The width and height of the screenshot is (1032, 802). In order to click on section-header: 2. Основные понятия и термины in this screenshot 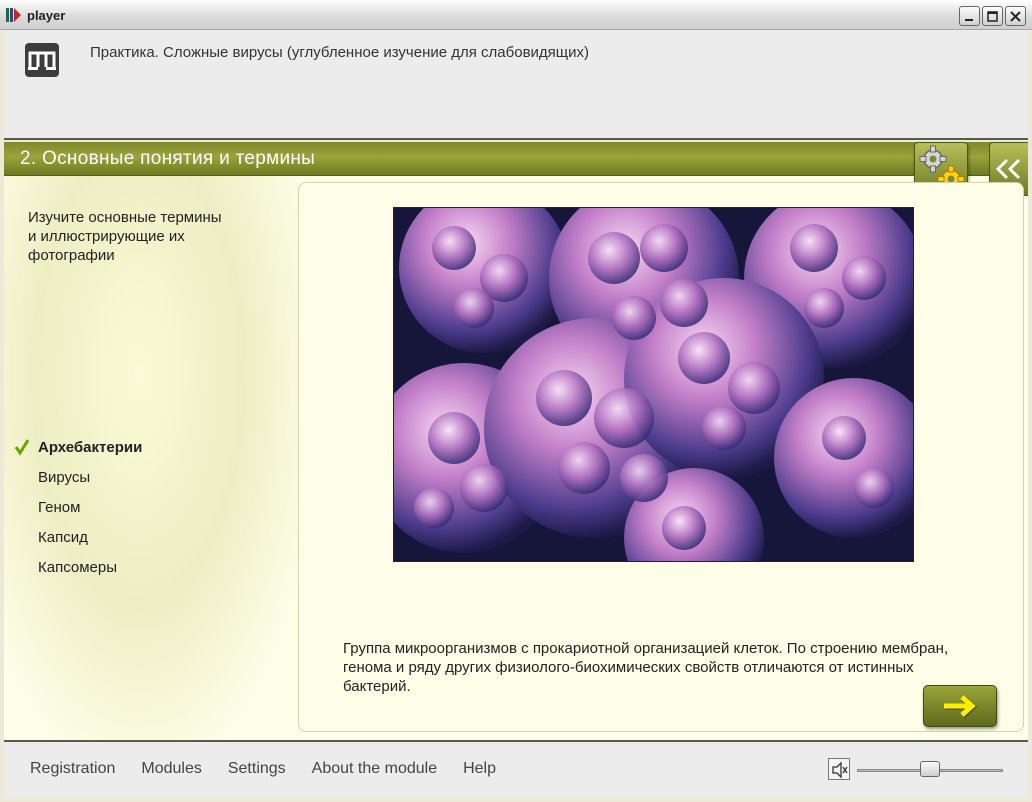, I will do `click(516, 159)`.